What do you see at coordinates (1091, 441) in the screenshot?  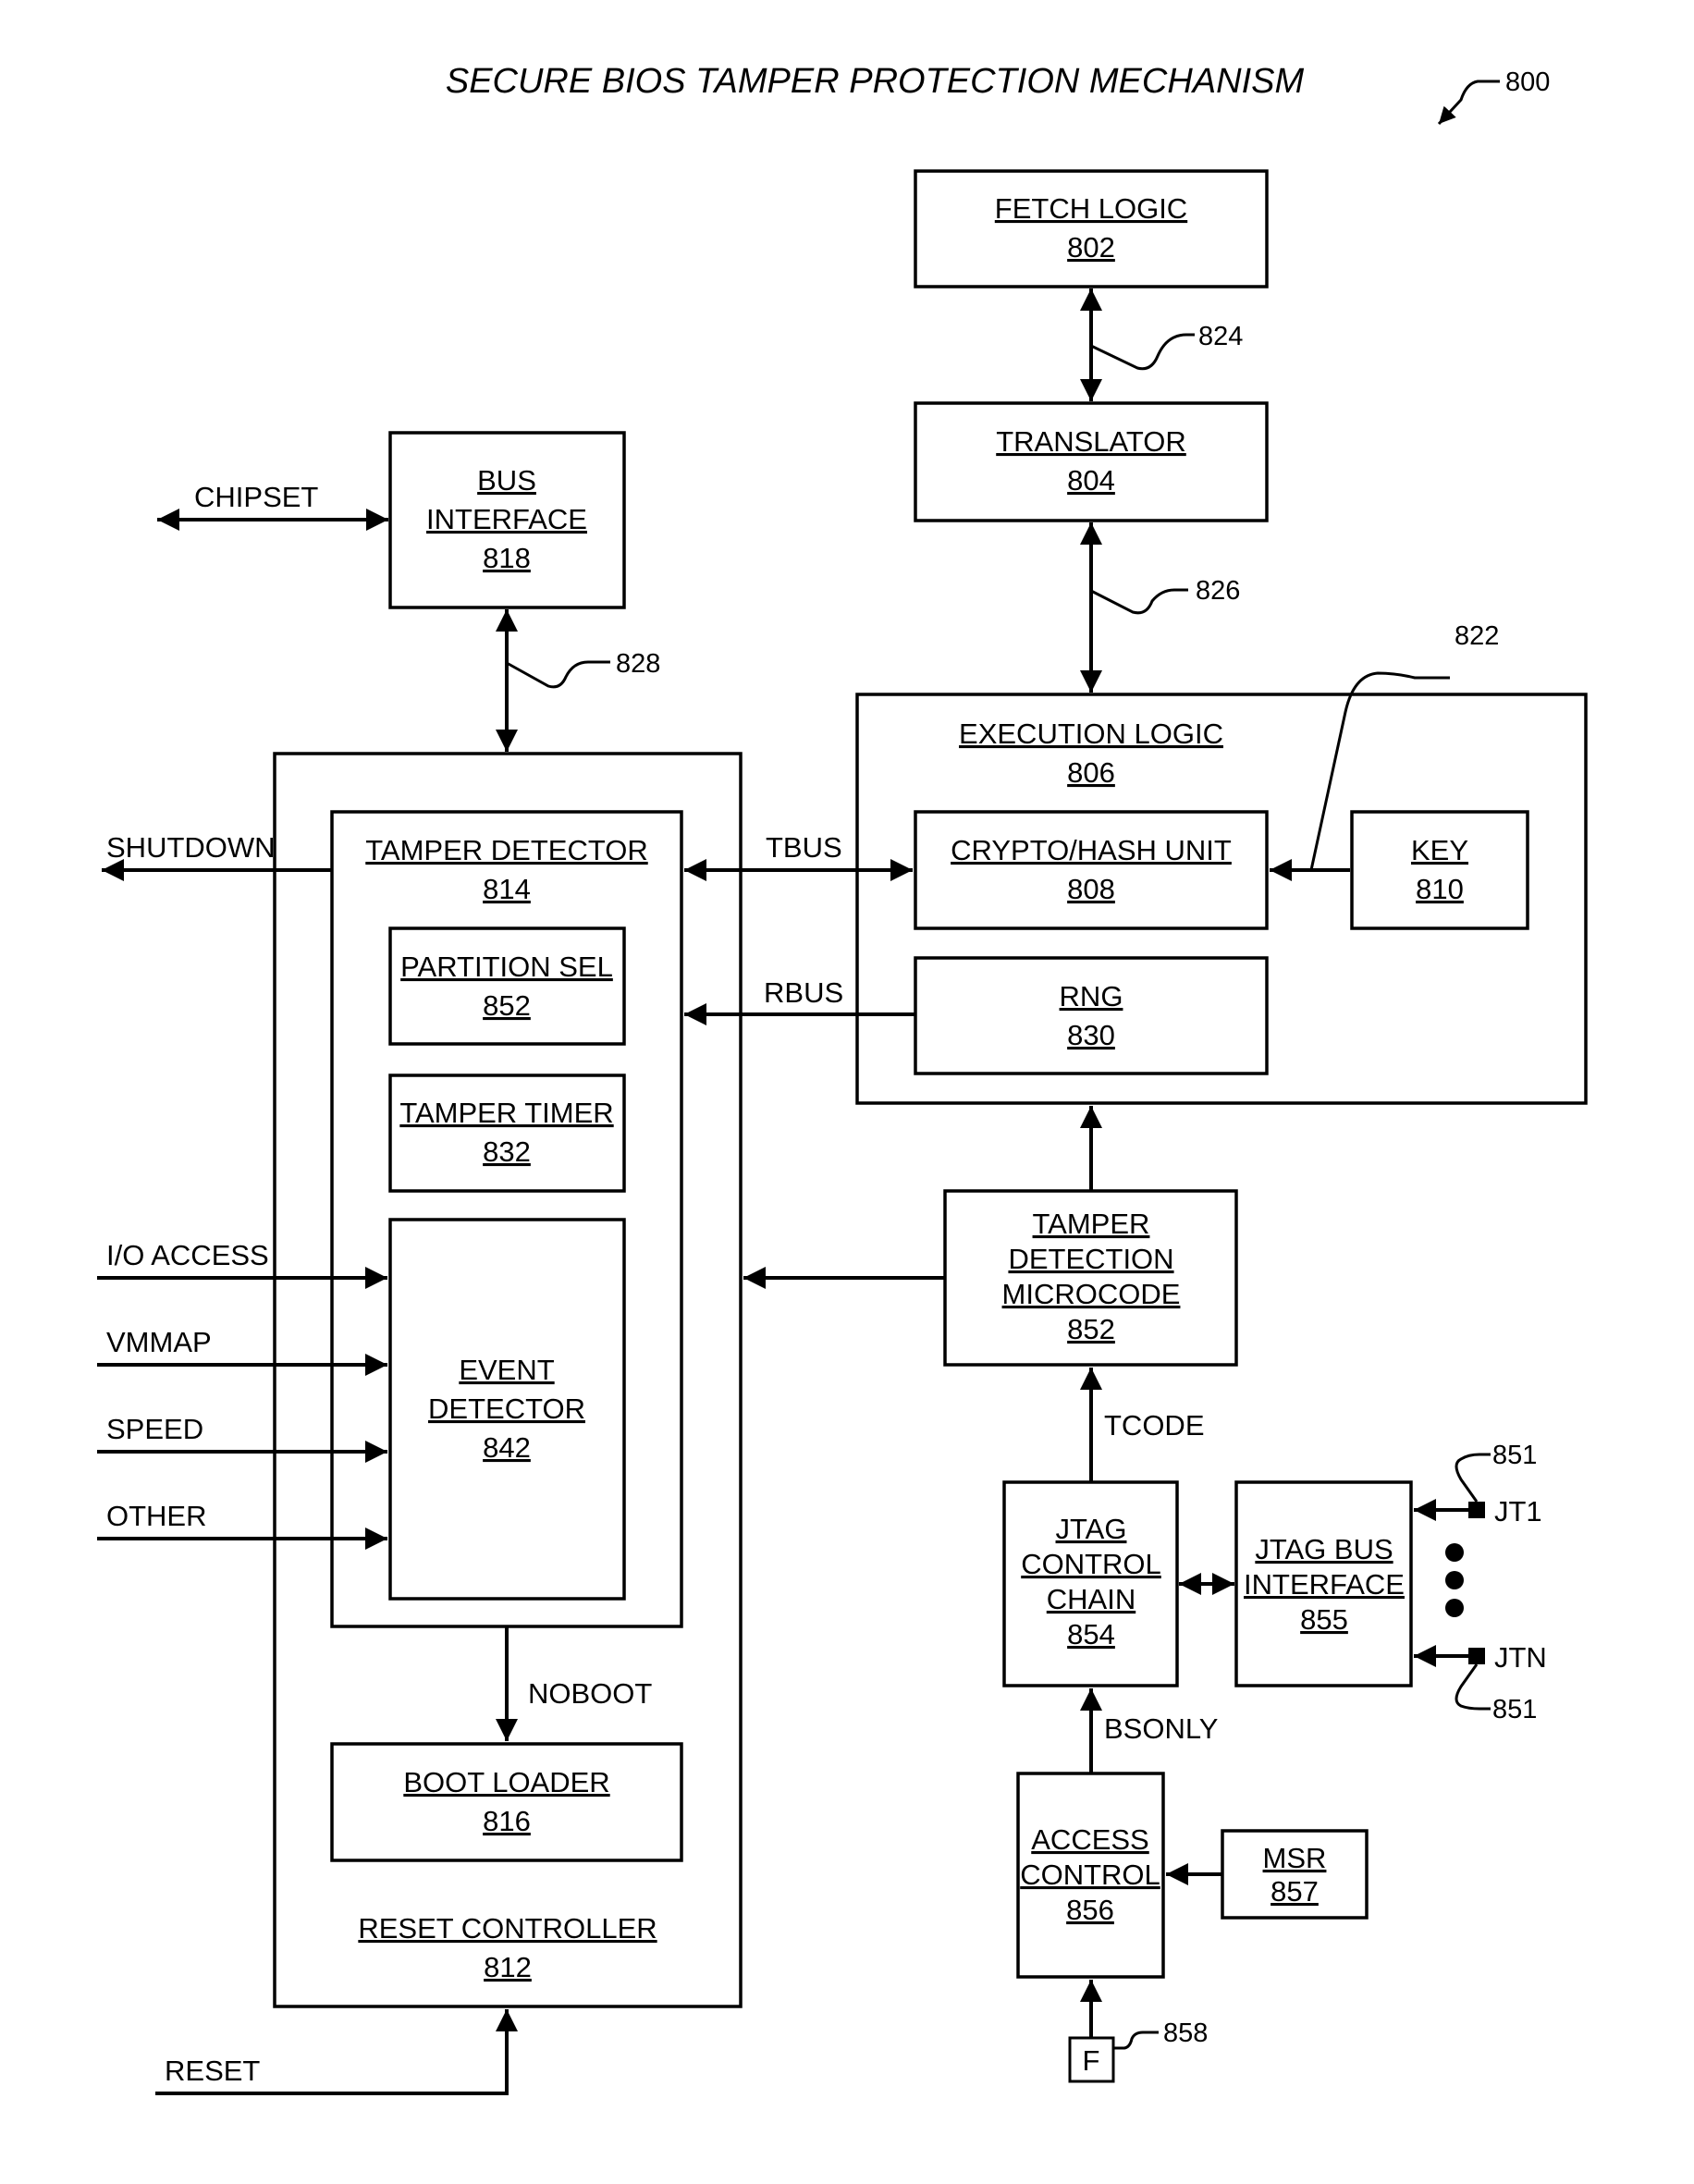 I see `translator-label: TRANSLATOR` at bounding box center [1091, 441].